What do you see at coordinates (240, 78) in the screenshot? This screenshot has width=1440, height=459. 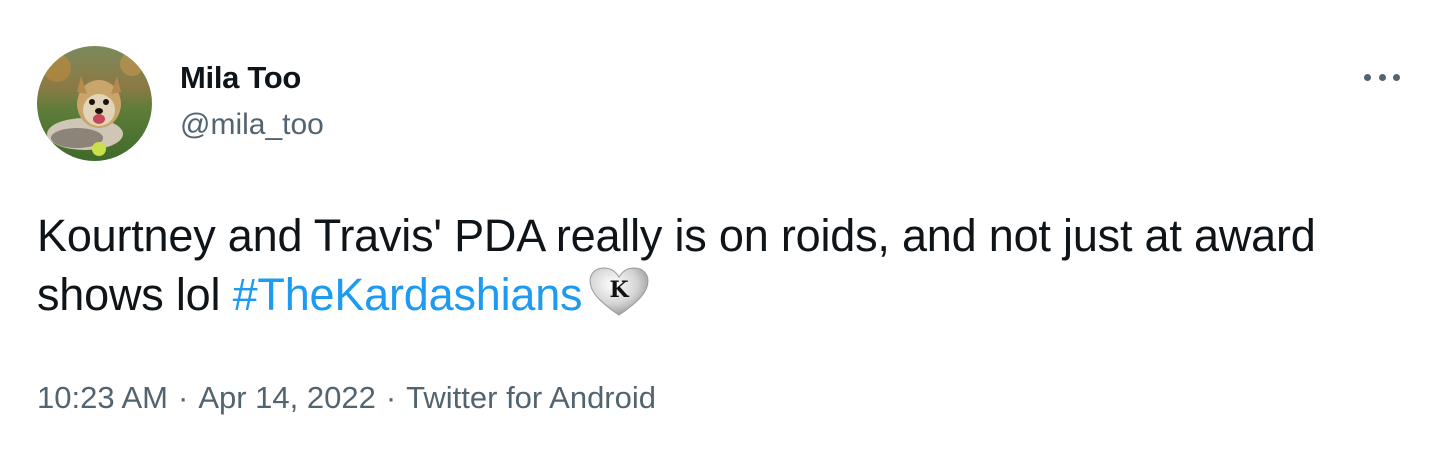 I see `user-display-name: Mila Too` at bounding box center [240, 78].